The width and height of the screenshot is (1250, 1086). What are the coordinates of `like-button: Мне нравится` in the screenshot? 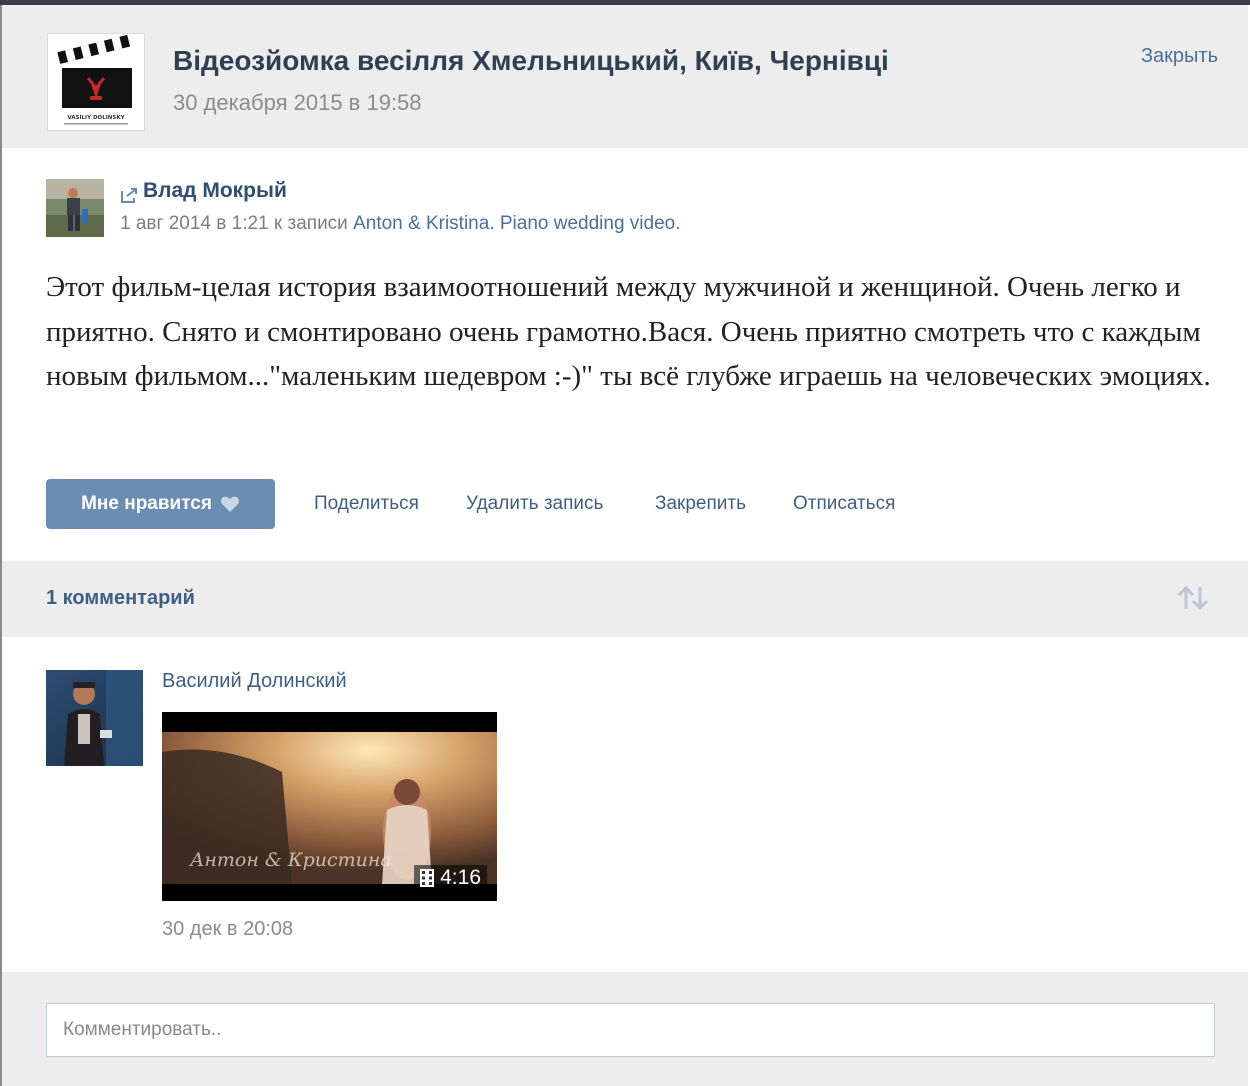 It's located at (160, 504).